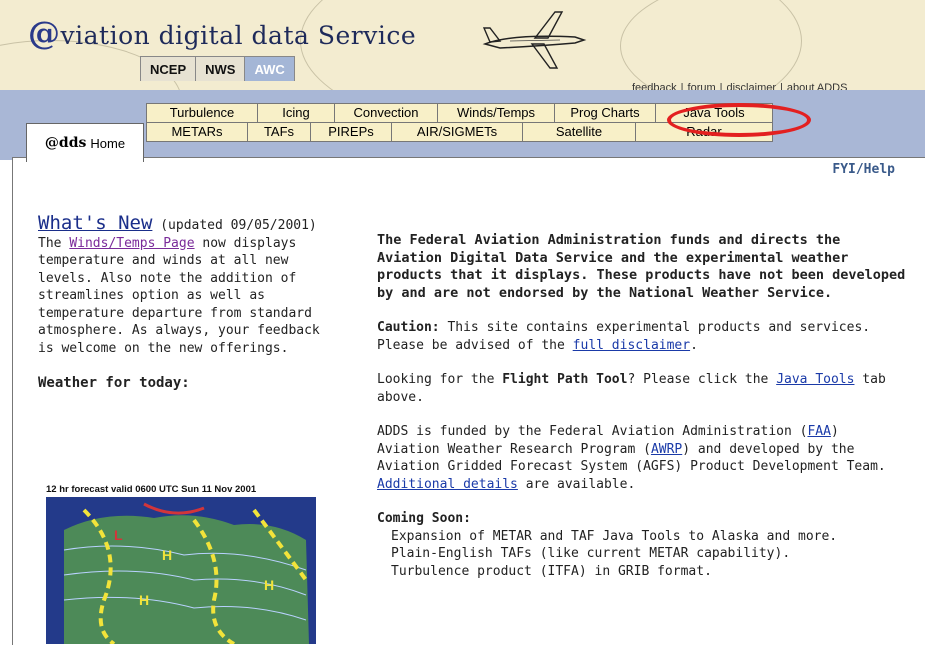  I want to click on tab-winds-temps: Winds/Temps, so click(496, 113).